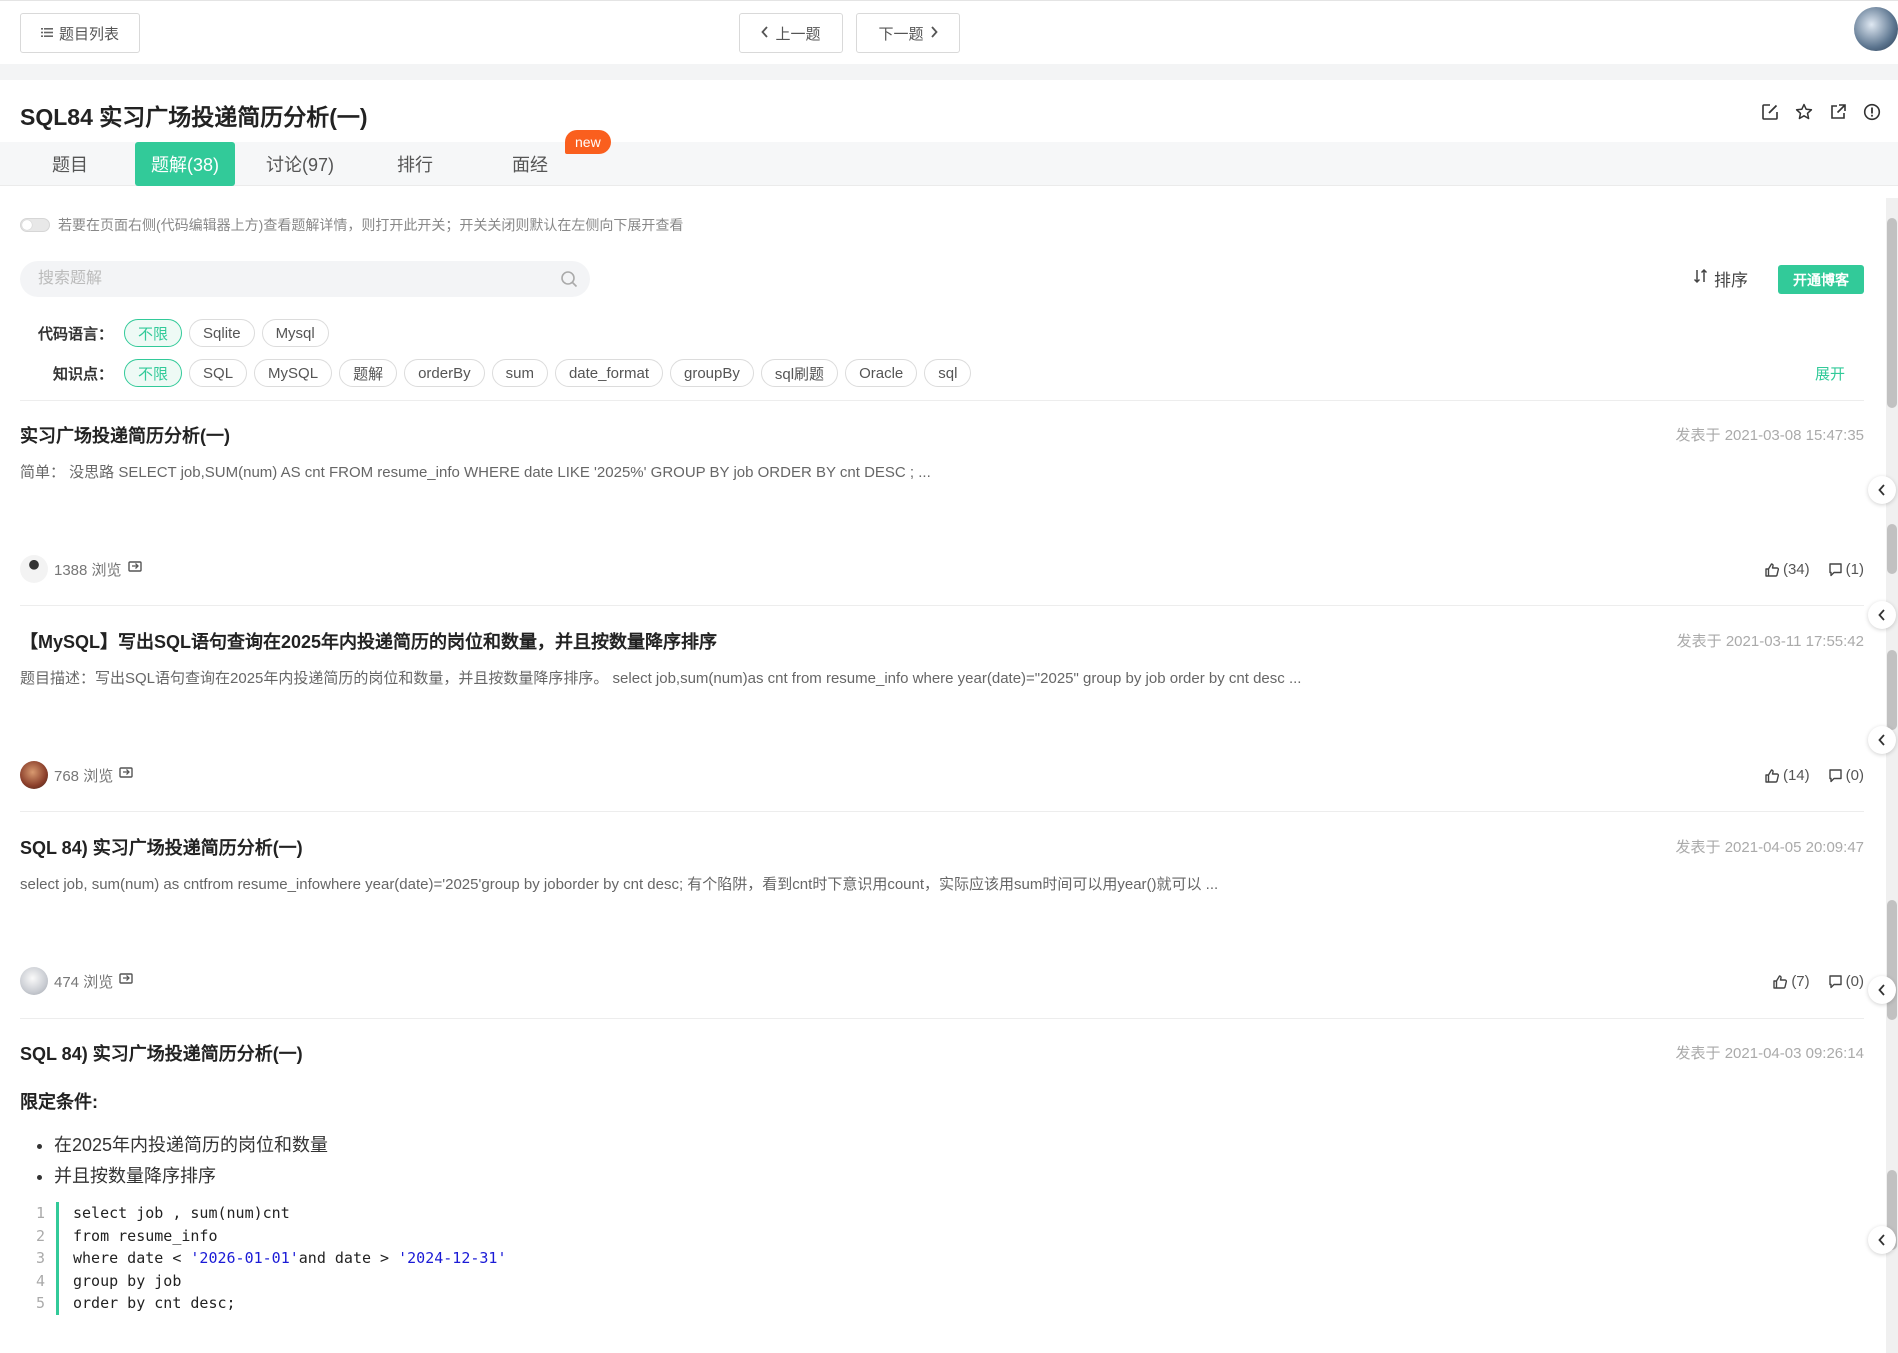  What do you see at coordinates (125, 435) in the screenshot?
I see `article-title: 实习广场投递简历分析(一)` at bounding box center [125, 435].